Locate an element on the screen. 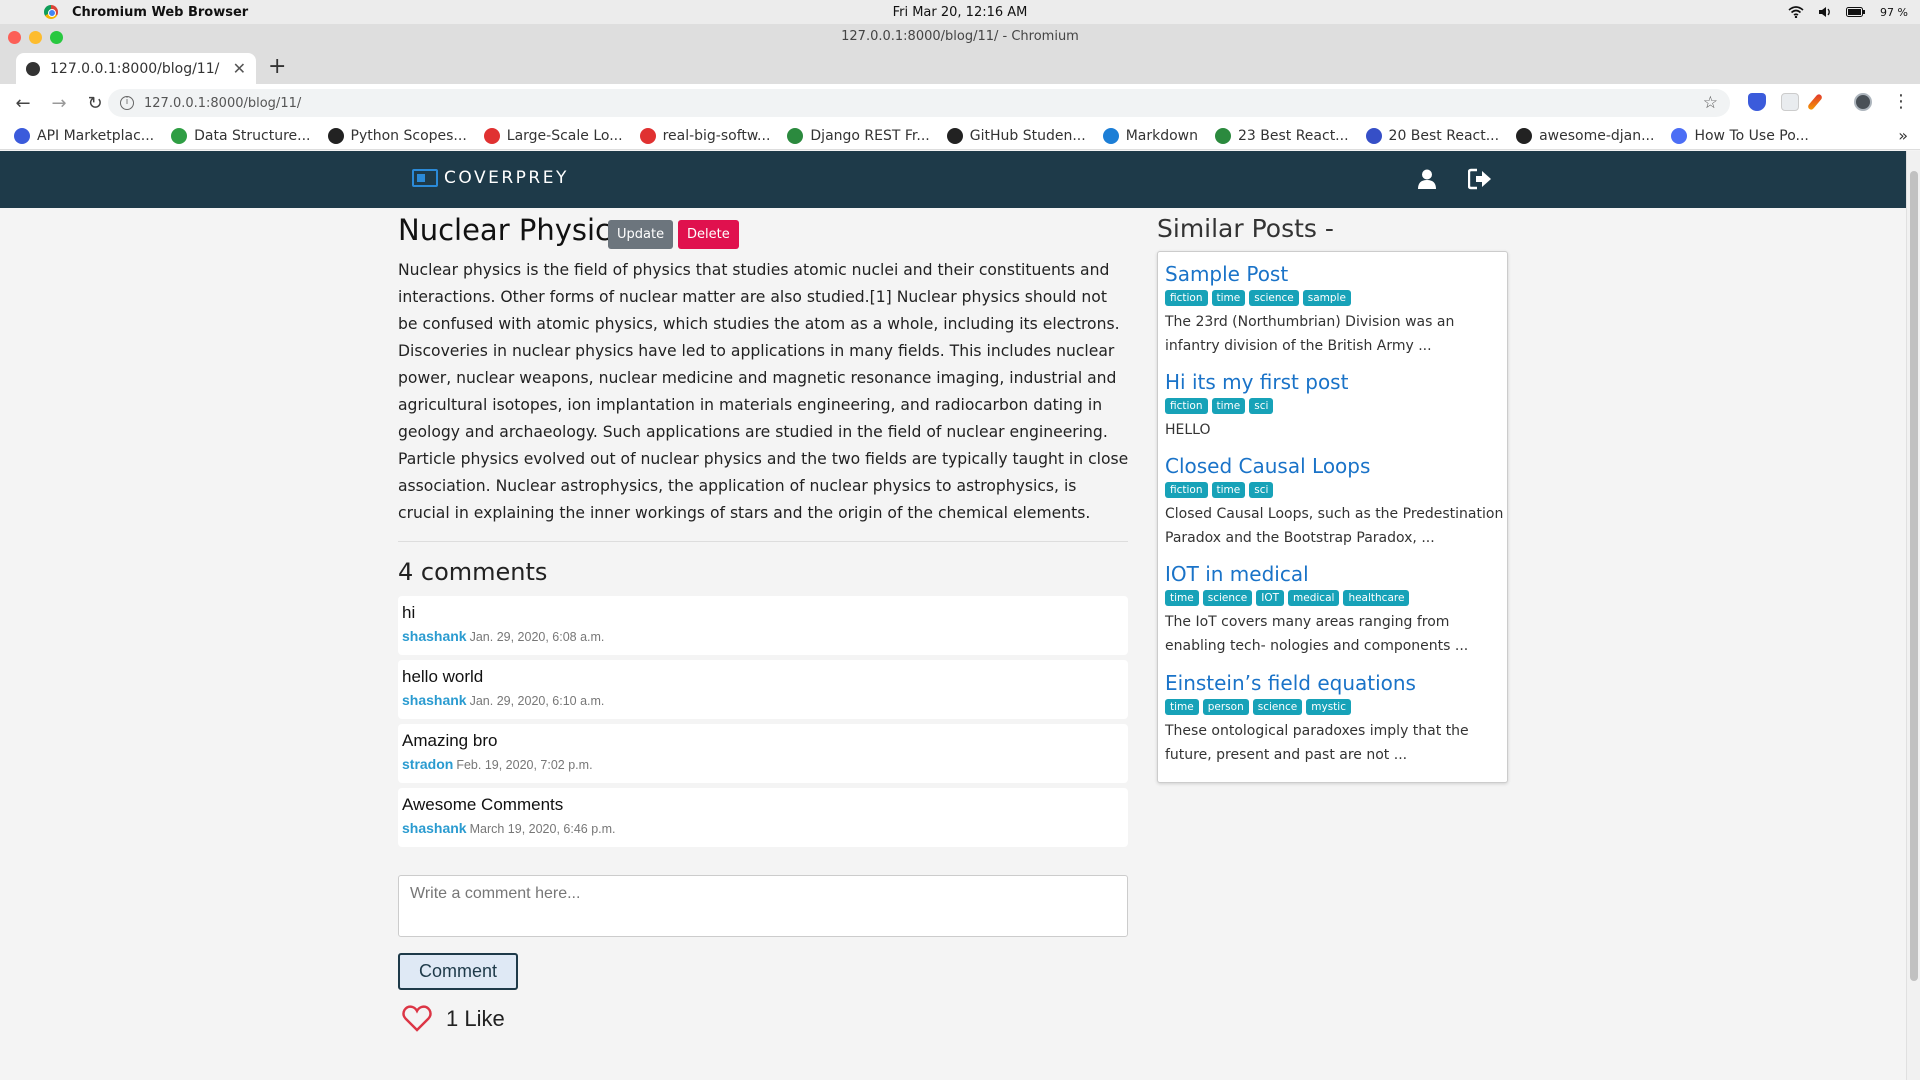 The width and height of the screenshot is (1920, 1080). extension-icon is located at coordinates (1790, 102).